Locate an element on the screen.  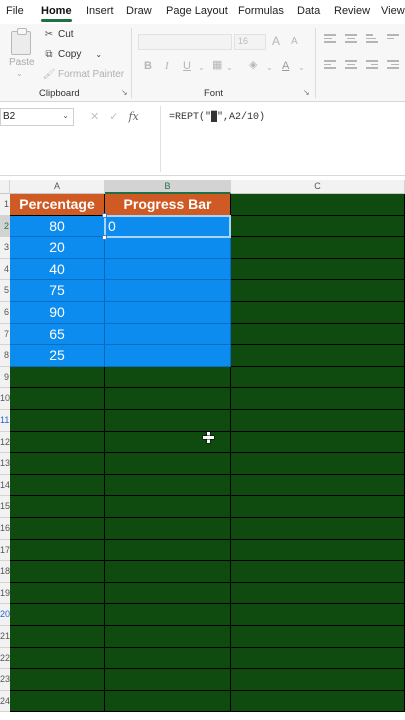
paste-dropdown-icon: ⌄ is located at coordinates (19, 73).